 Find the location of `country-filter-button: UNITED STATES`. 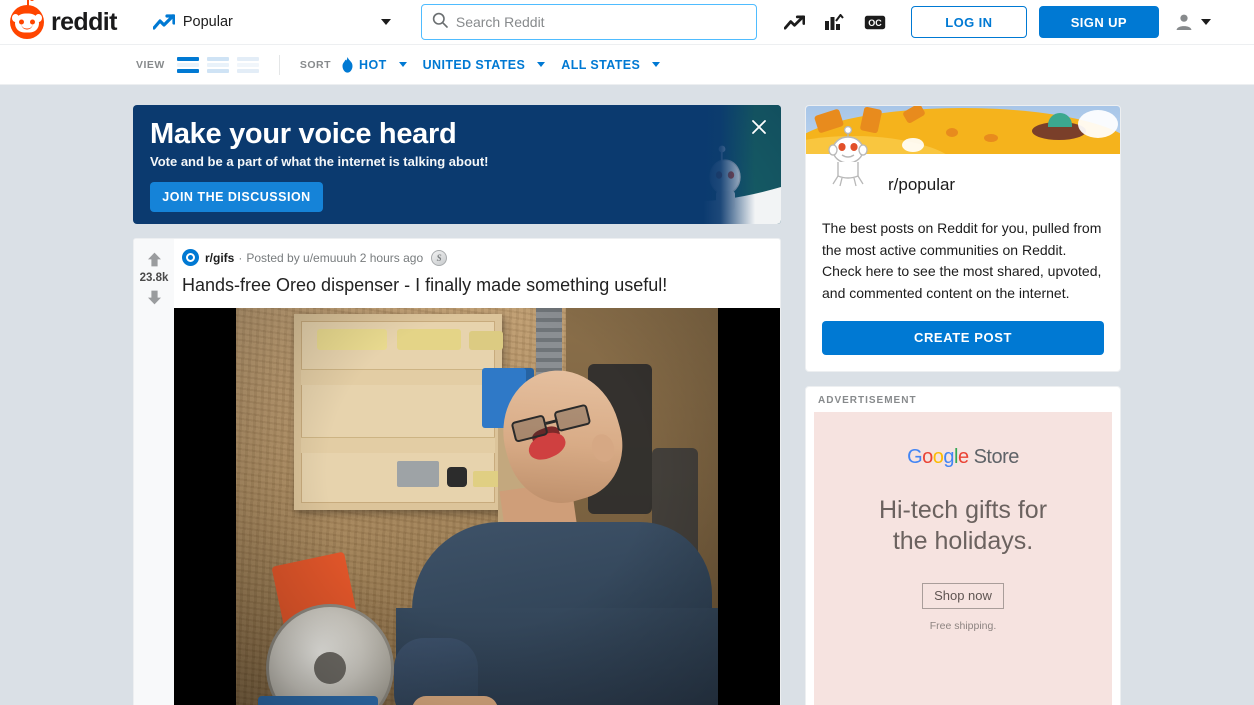

country-filter-button: UNITED STATES is located at coordinates (484, 65).